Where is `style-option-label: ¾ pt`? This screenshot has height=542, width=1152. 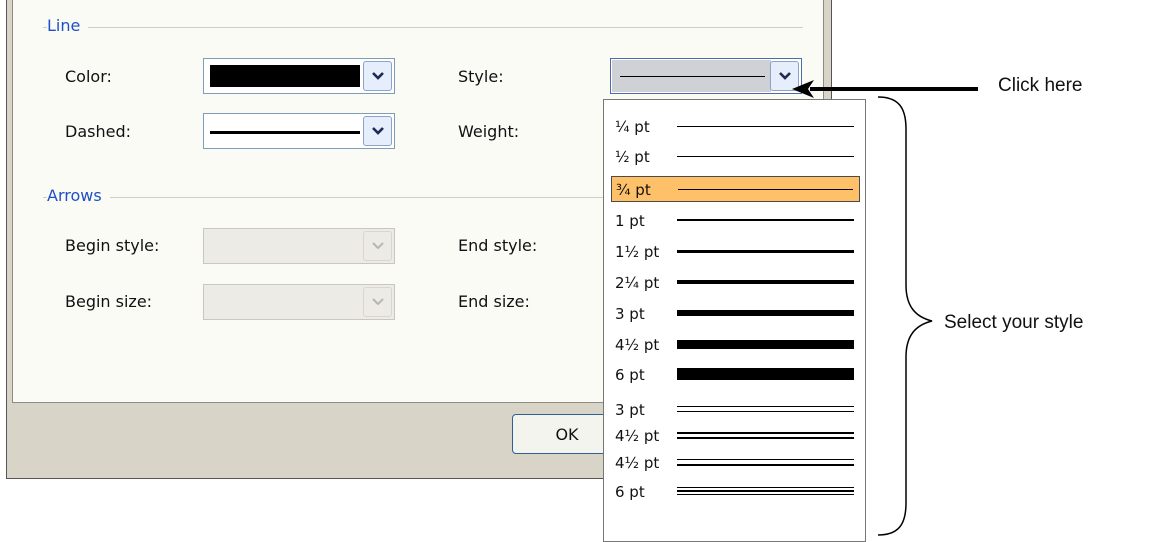 style-option-label: ¾ pt is located at coordinates (633, 190).